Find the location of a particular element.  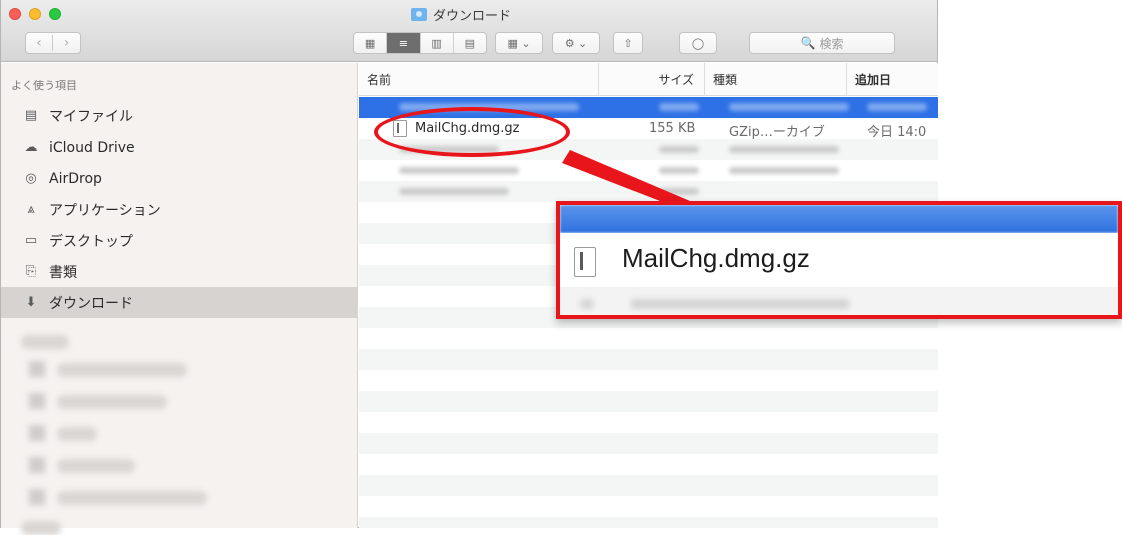

zoom-callout: MailChg.dmg.gz is located at coordinates (839, 260).